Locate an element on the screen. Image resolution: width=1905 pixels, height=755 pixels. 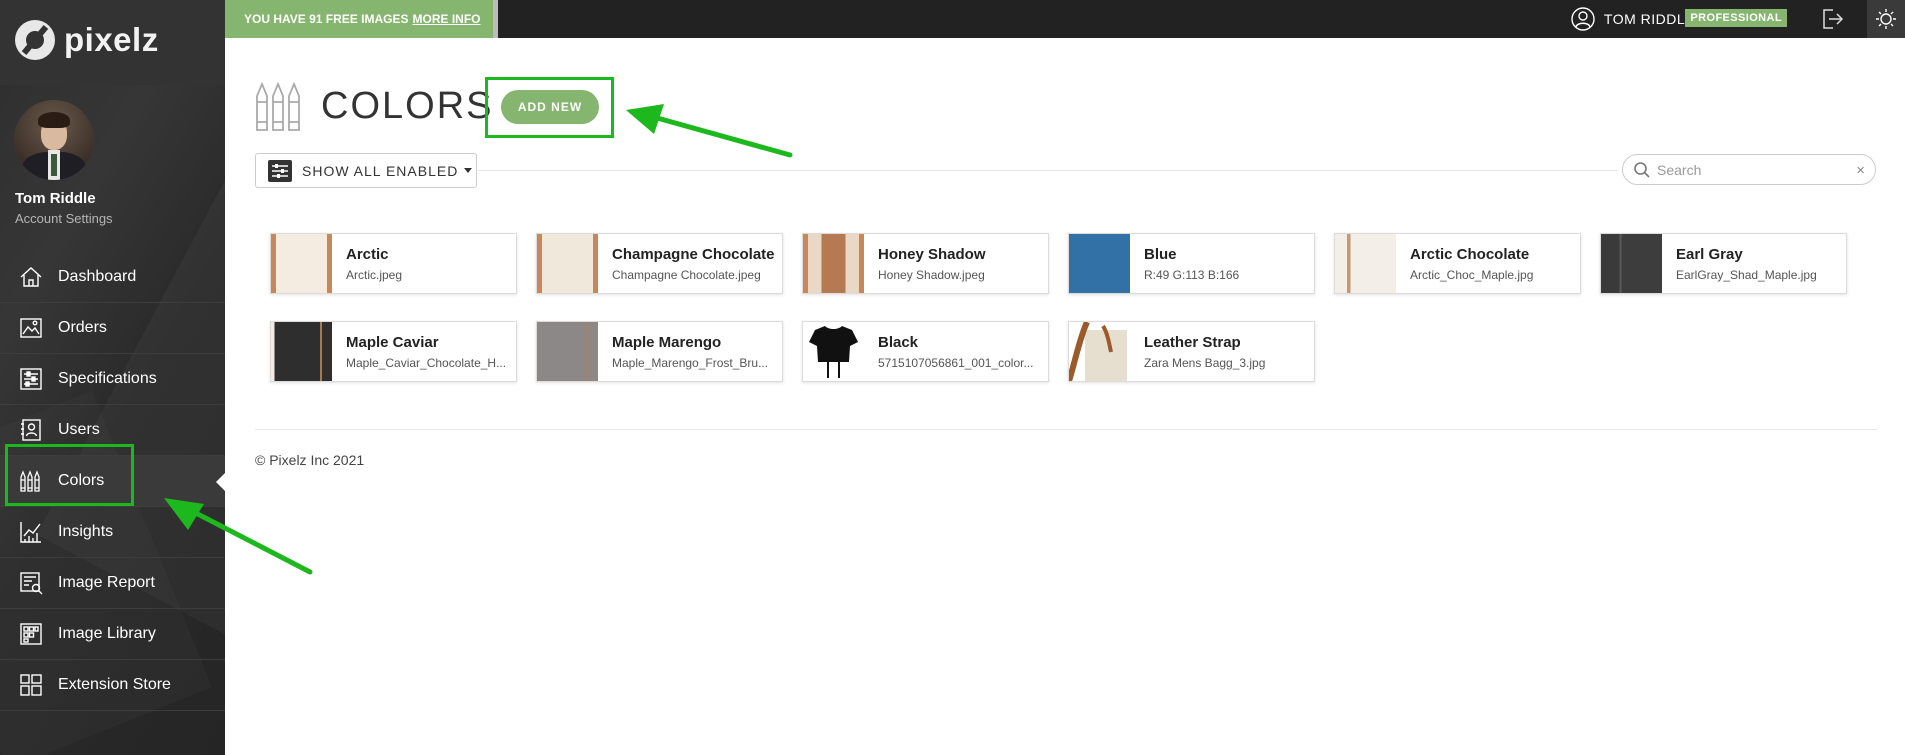
copyright: © Pixelz Inc 2021 is located at coordinates (310, 460).